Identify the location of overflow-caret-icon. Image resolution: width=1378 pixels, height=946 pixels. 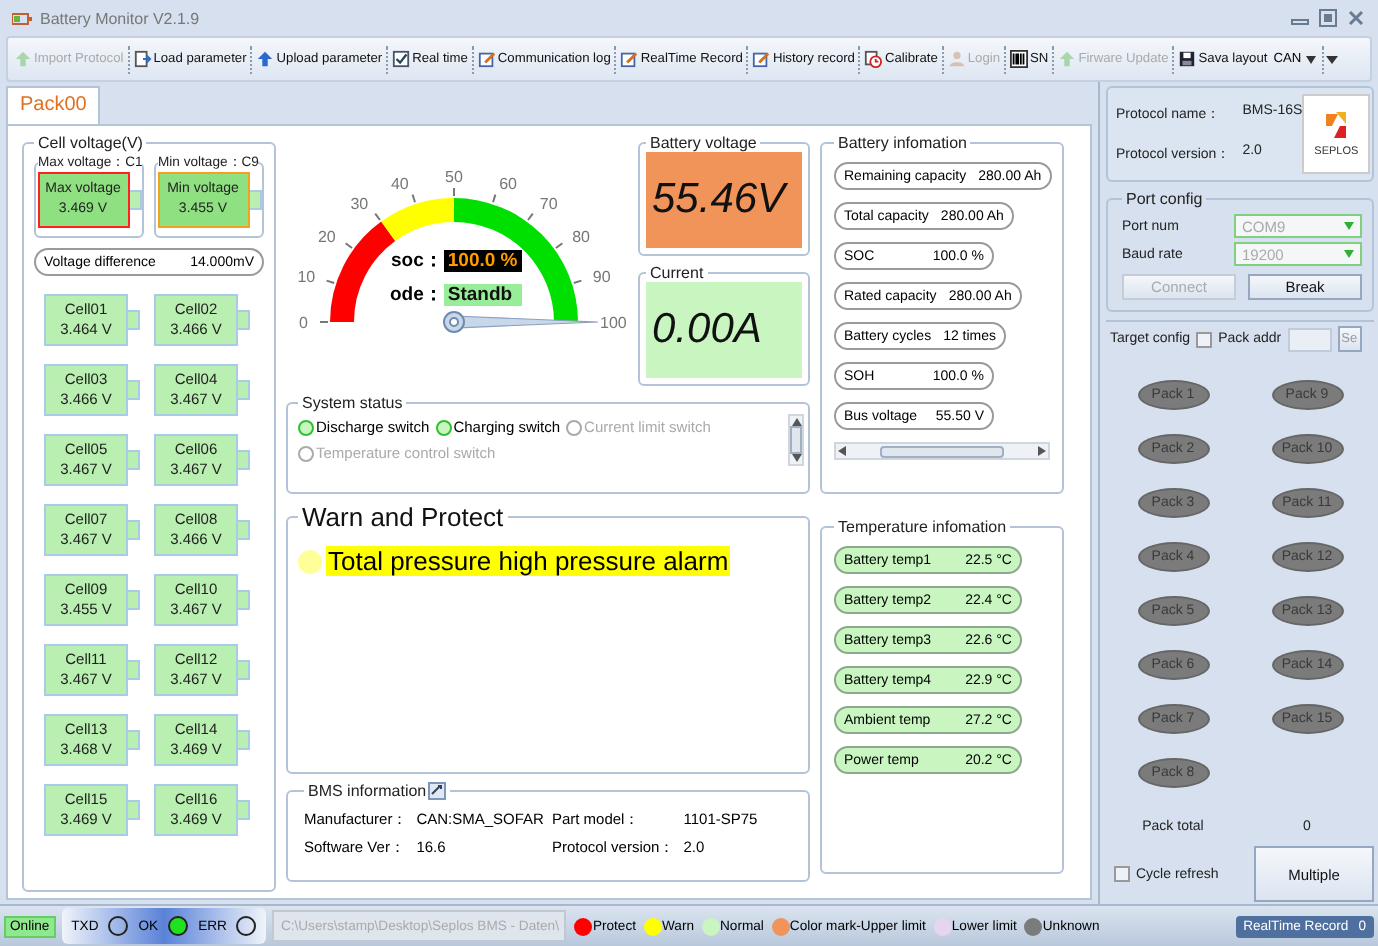
(1331, 59).